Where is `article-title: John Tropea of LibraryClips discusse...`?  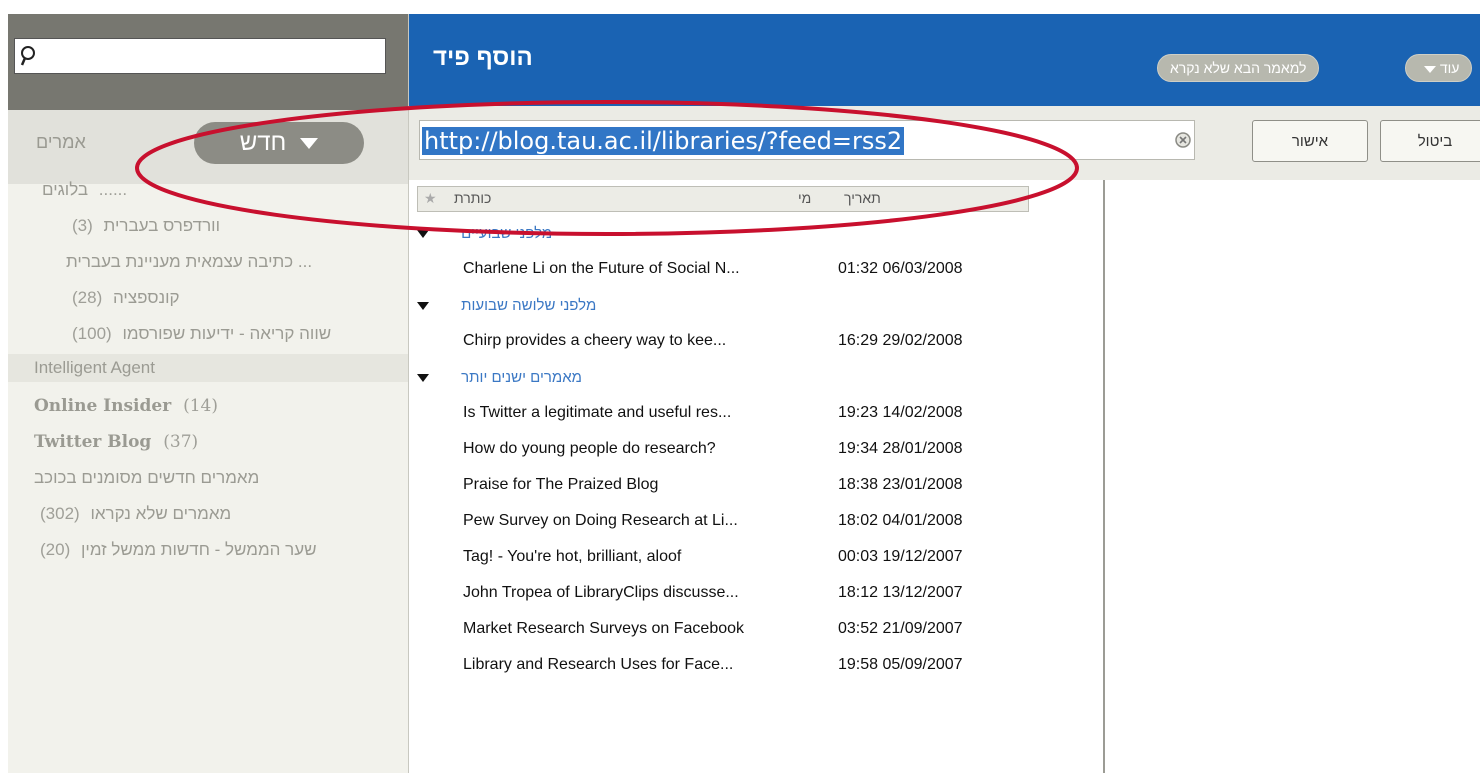
article-title: John Tropea of LibraryClips discusse... is located at coordinates (601, 592).